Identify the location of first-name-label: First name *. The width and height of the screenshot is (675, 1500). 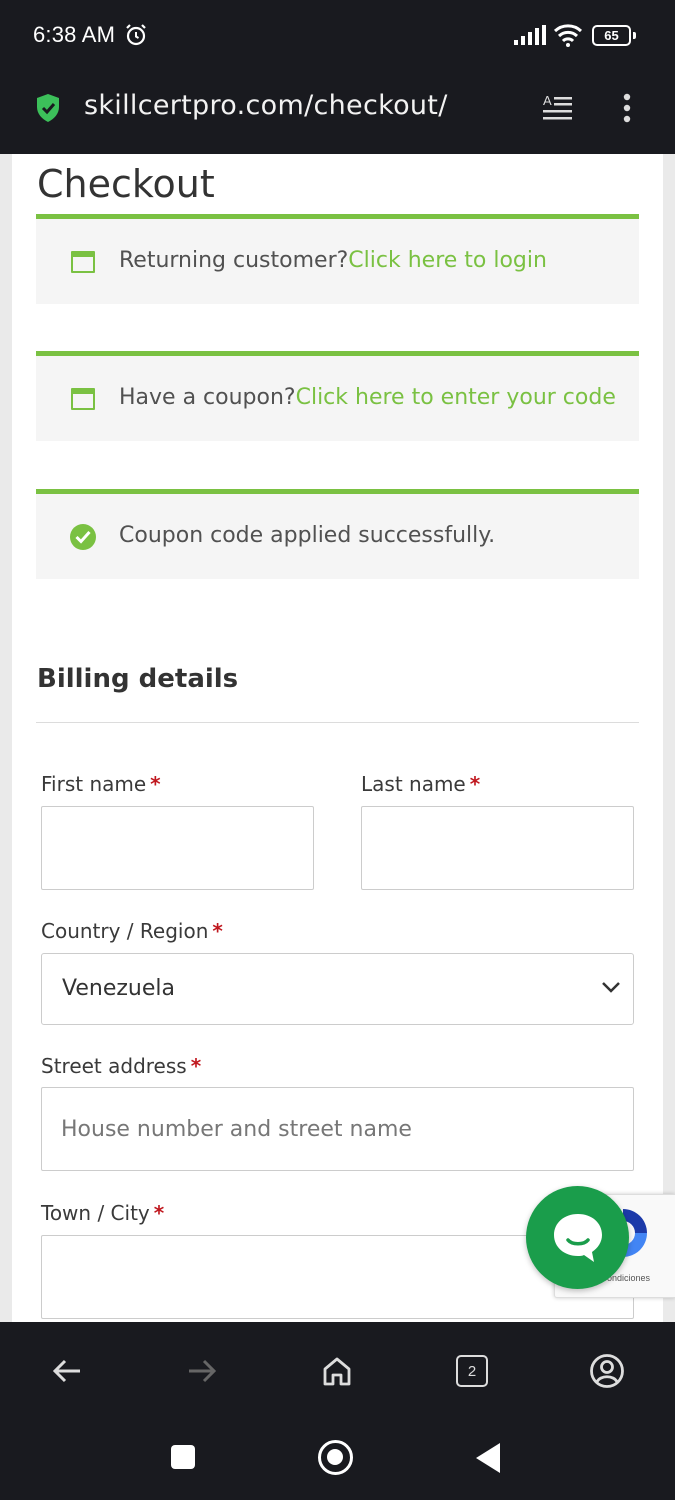
(101, 784).